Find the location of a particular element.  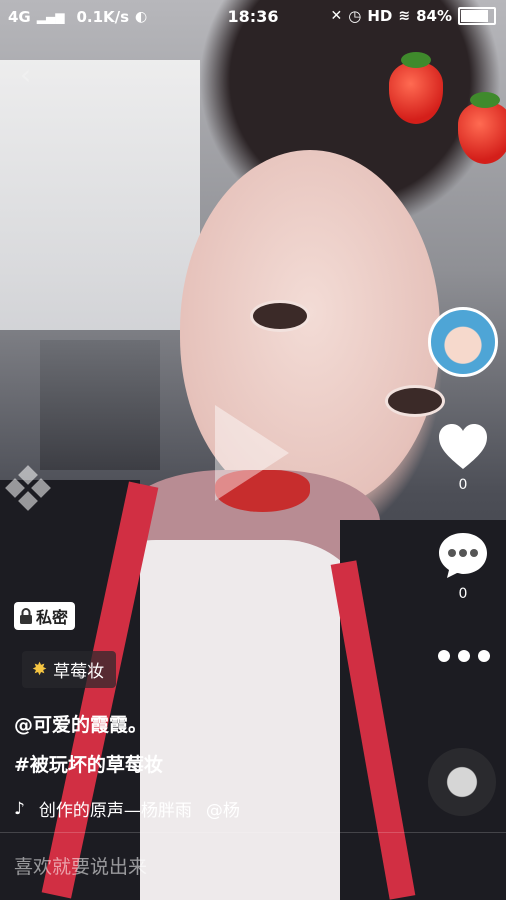

comment-icon is located at coordinates (463, 555).